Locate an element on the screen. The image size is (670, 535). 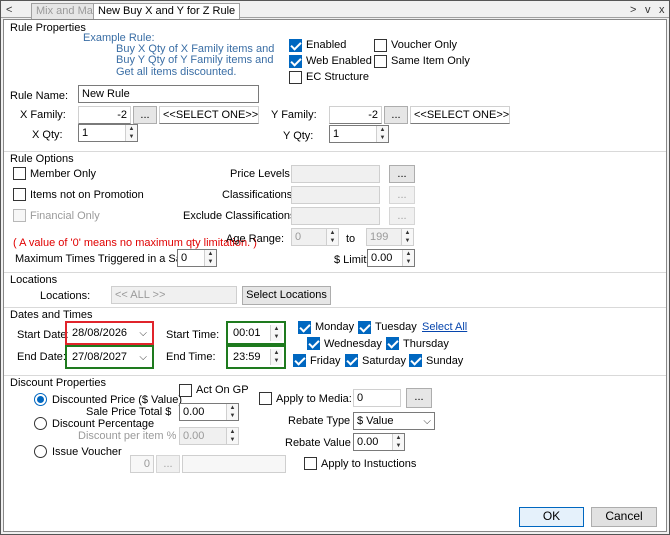
monday-checkbox is located at coordinates (304, 327).